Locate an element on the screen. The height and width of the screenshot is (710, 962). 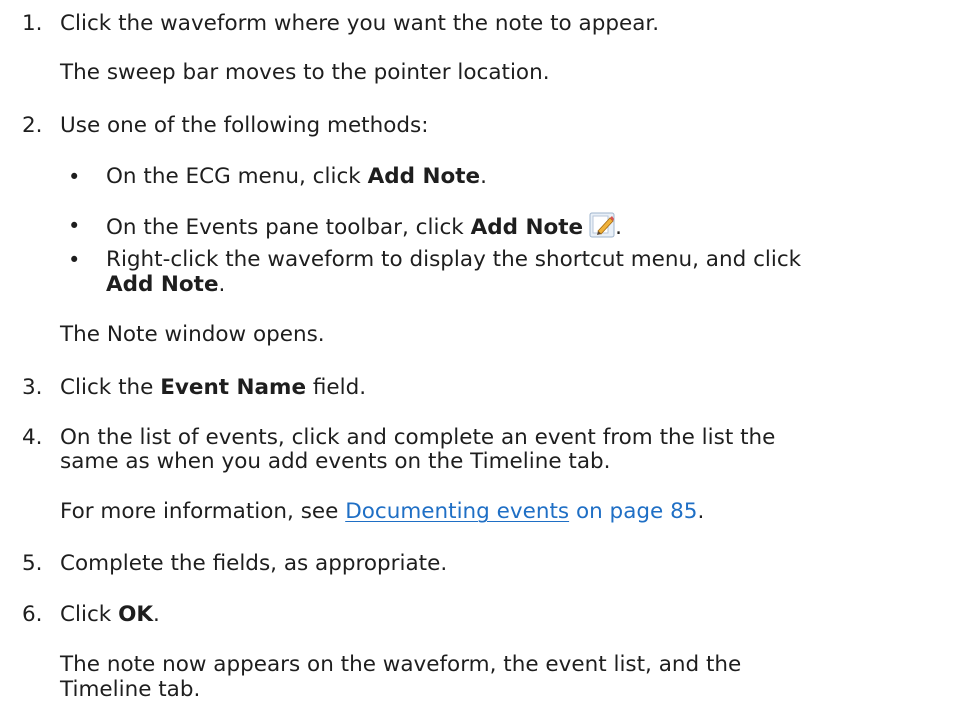
step-6-number: 6. is located at coordinates (32, 614).